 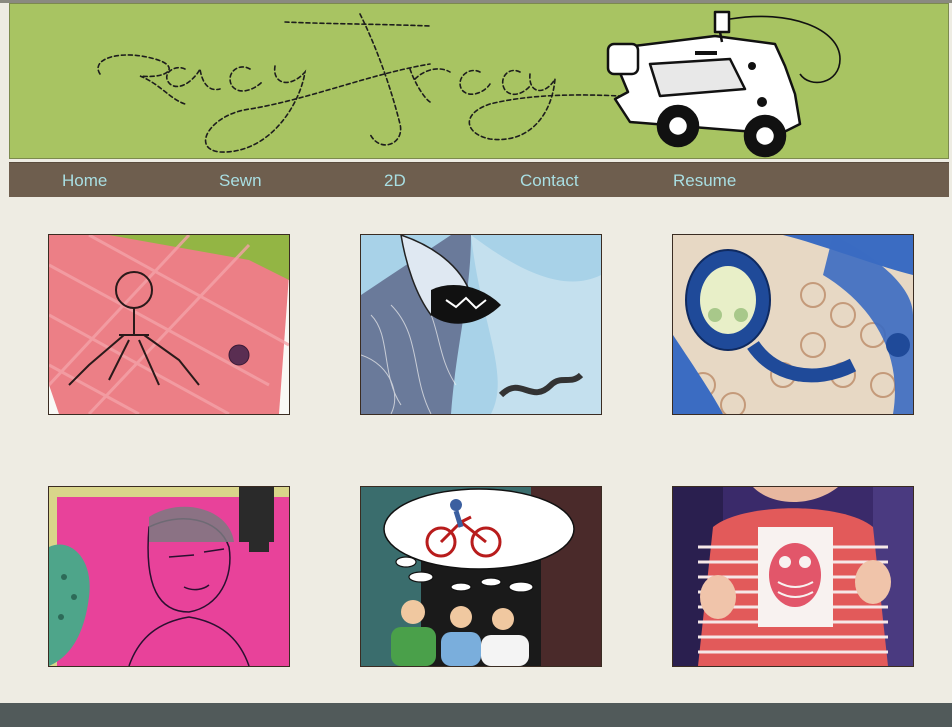 I want to click on baby-image, so click(x=793, y=576).